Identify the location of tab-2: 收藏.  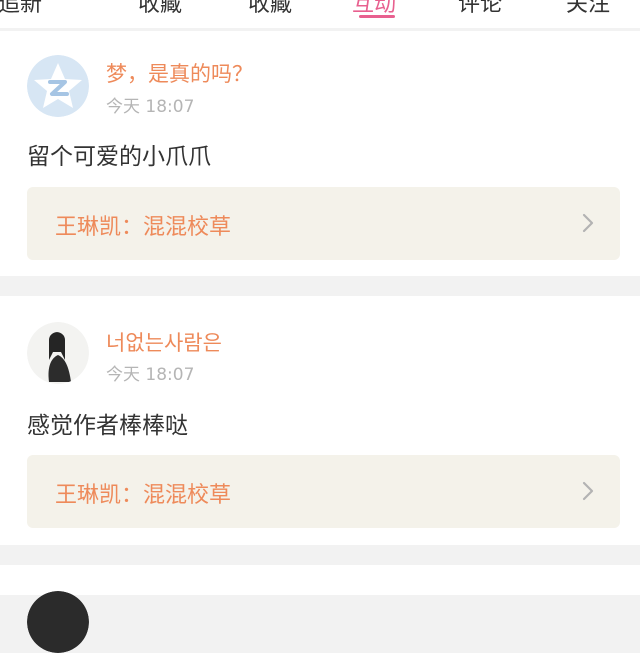
(270, 9).